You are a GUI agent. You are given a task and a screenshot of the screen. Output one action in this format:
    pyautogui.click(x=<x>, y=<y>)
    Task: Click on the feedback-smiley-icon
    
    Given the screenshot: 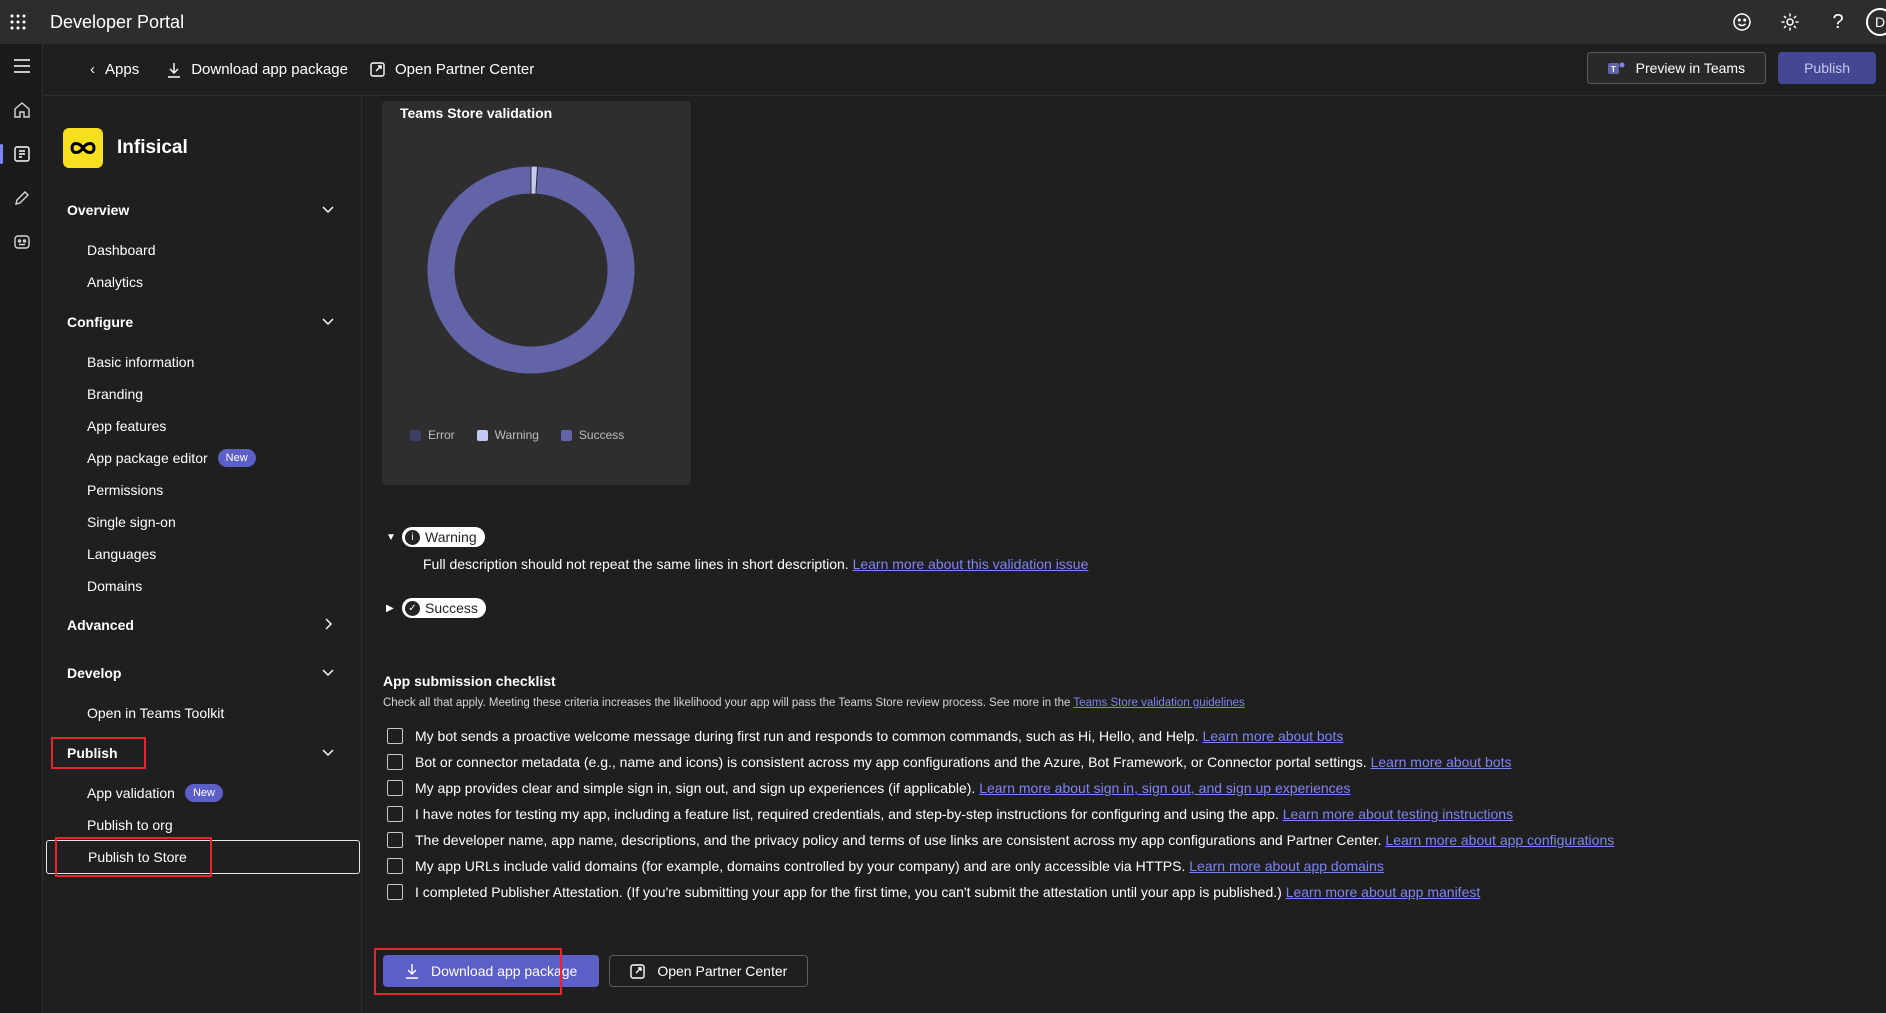 What is the action you would take?
    pyautogui.click(x=1742, y=22)
    